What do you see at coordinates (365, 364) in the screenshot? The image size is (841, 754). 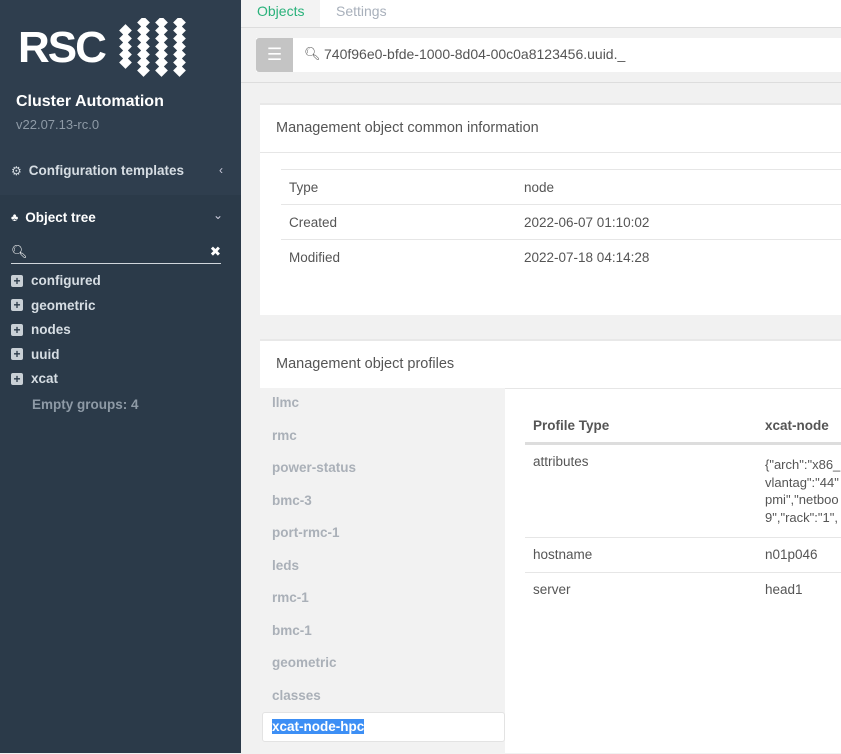 I see `card-title: Management object profiles` at bounding box center [365, 364].